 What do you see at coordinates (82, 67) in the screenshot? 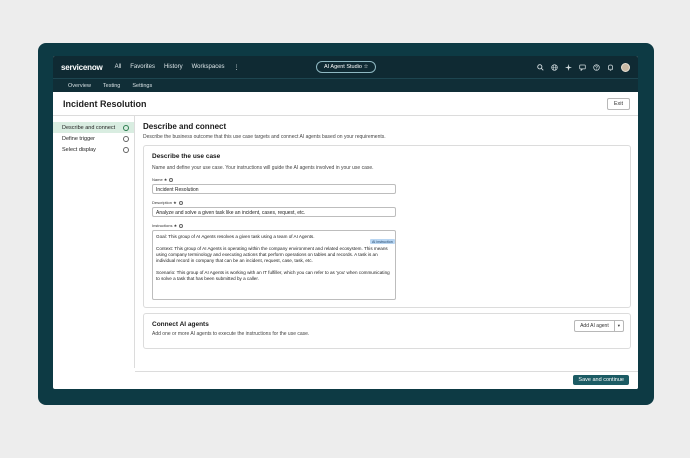
I see `servicenow-logo: servicenow` at bounding box center [82, 67].